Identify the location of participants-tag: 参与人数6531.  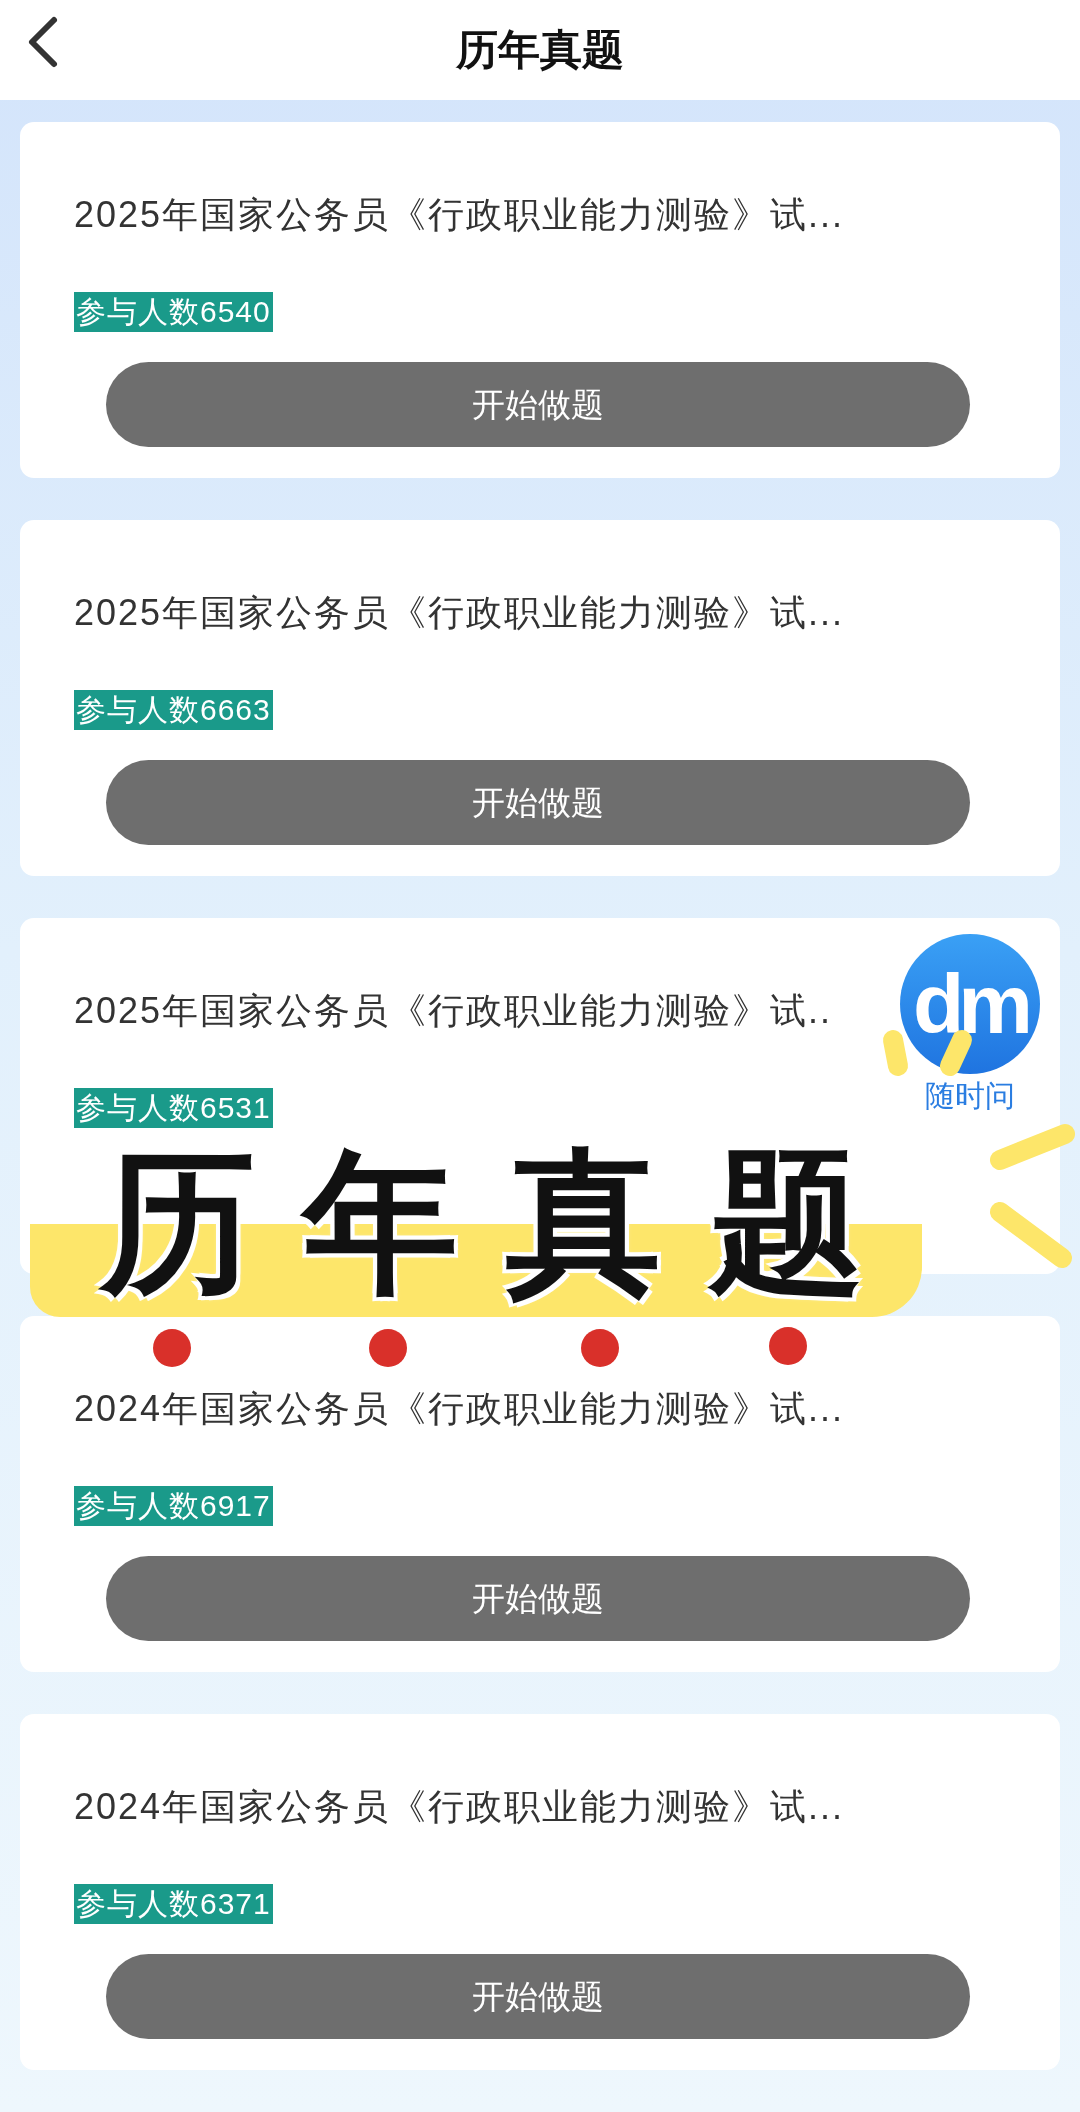
(173, 1108).